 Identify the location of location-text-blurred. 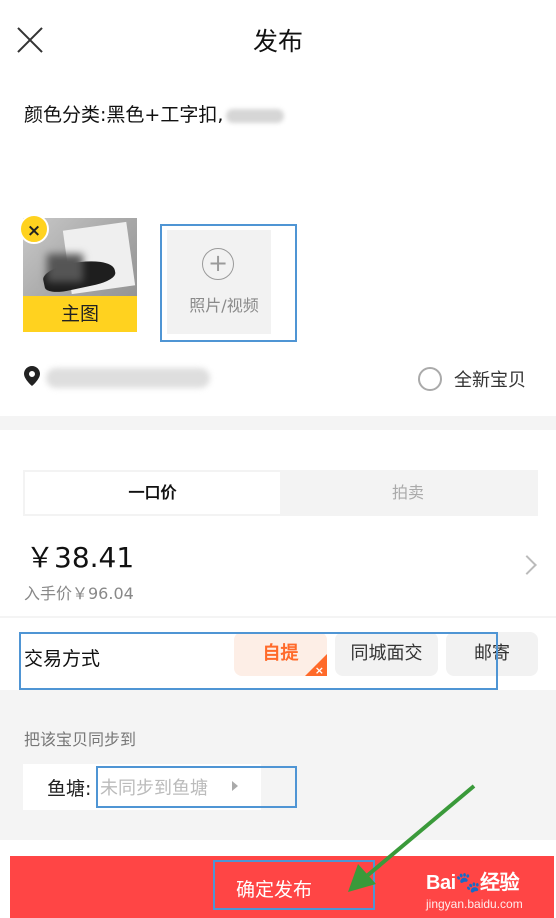
(128, 378).